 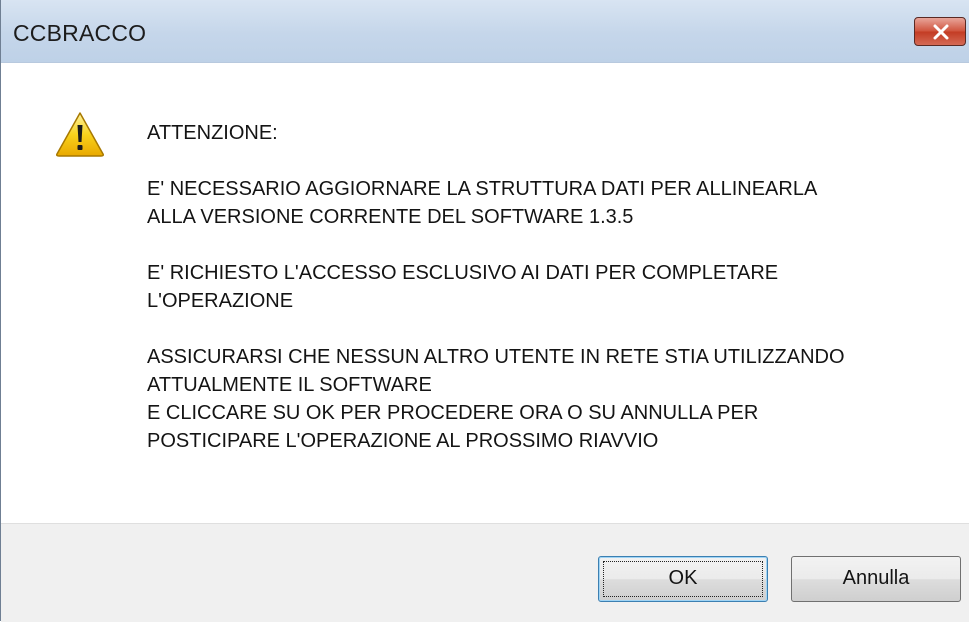 I want to click on title-bar: CCBRACCO, so click(x=485, y=31).